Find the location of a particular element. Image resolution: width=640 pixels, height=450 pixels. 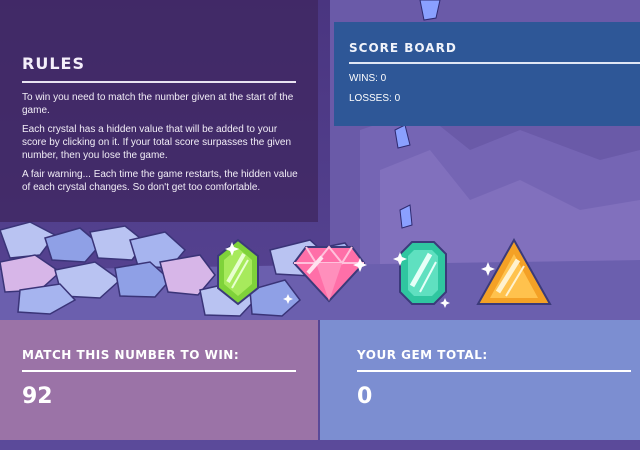

gem-total-divider is located at coordinates (494, 371).